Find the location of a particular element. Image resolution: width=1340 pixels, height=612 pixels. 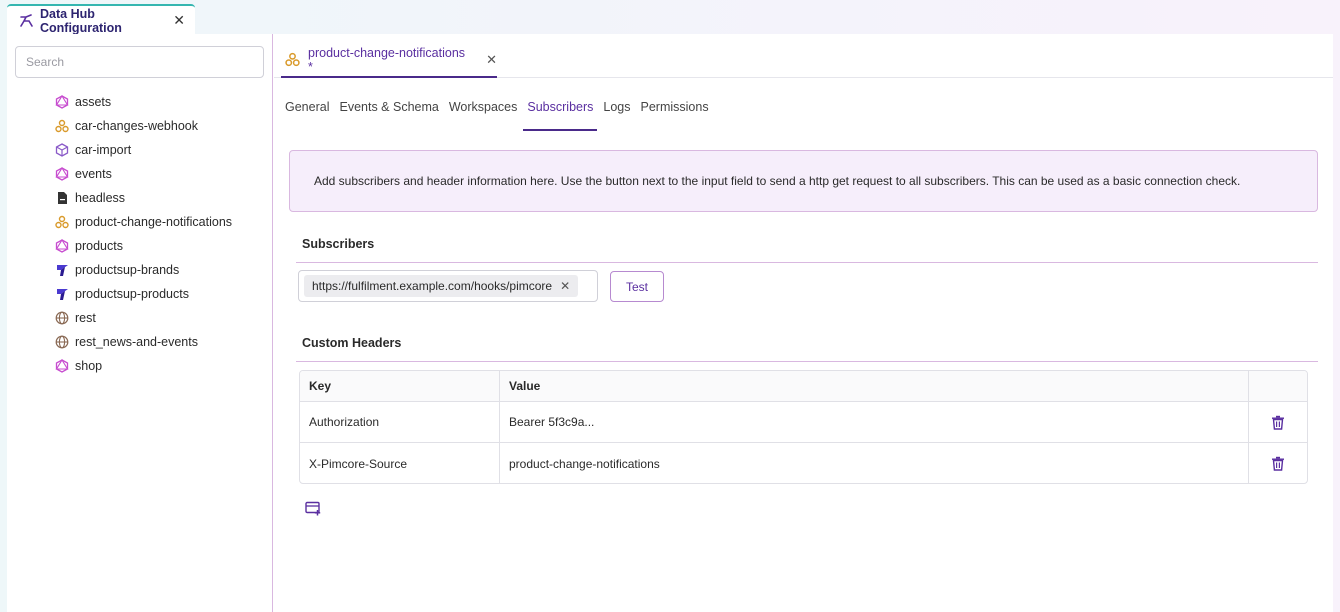

column-header-value: Value is located at coordinates (874, 386).